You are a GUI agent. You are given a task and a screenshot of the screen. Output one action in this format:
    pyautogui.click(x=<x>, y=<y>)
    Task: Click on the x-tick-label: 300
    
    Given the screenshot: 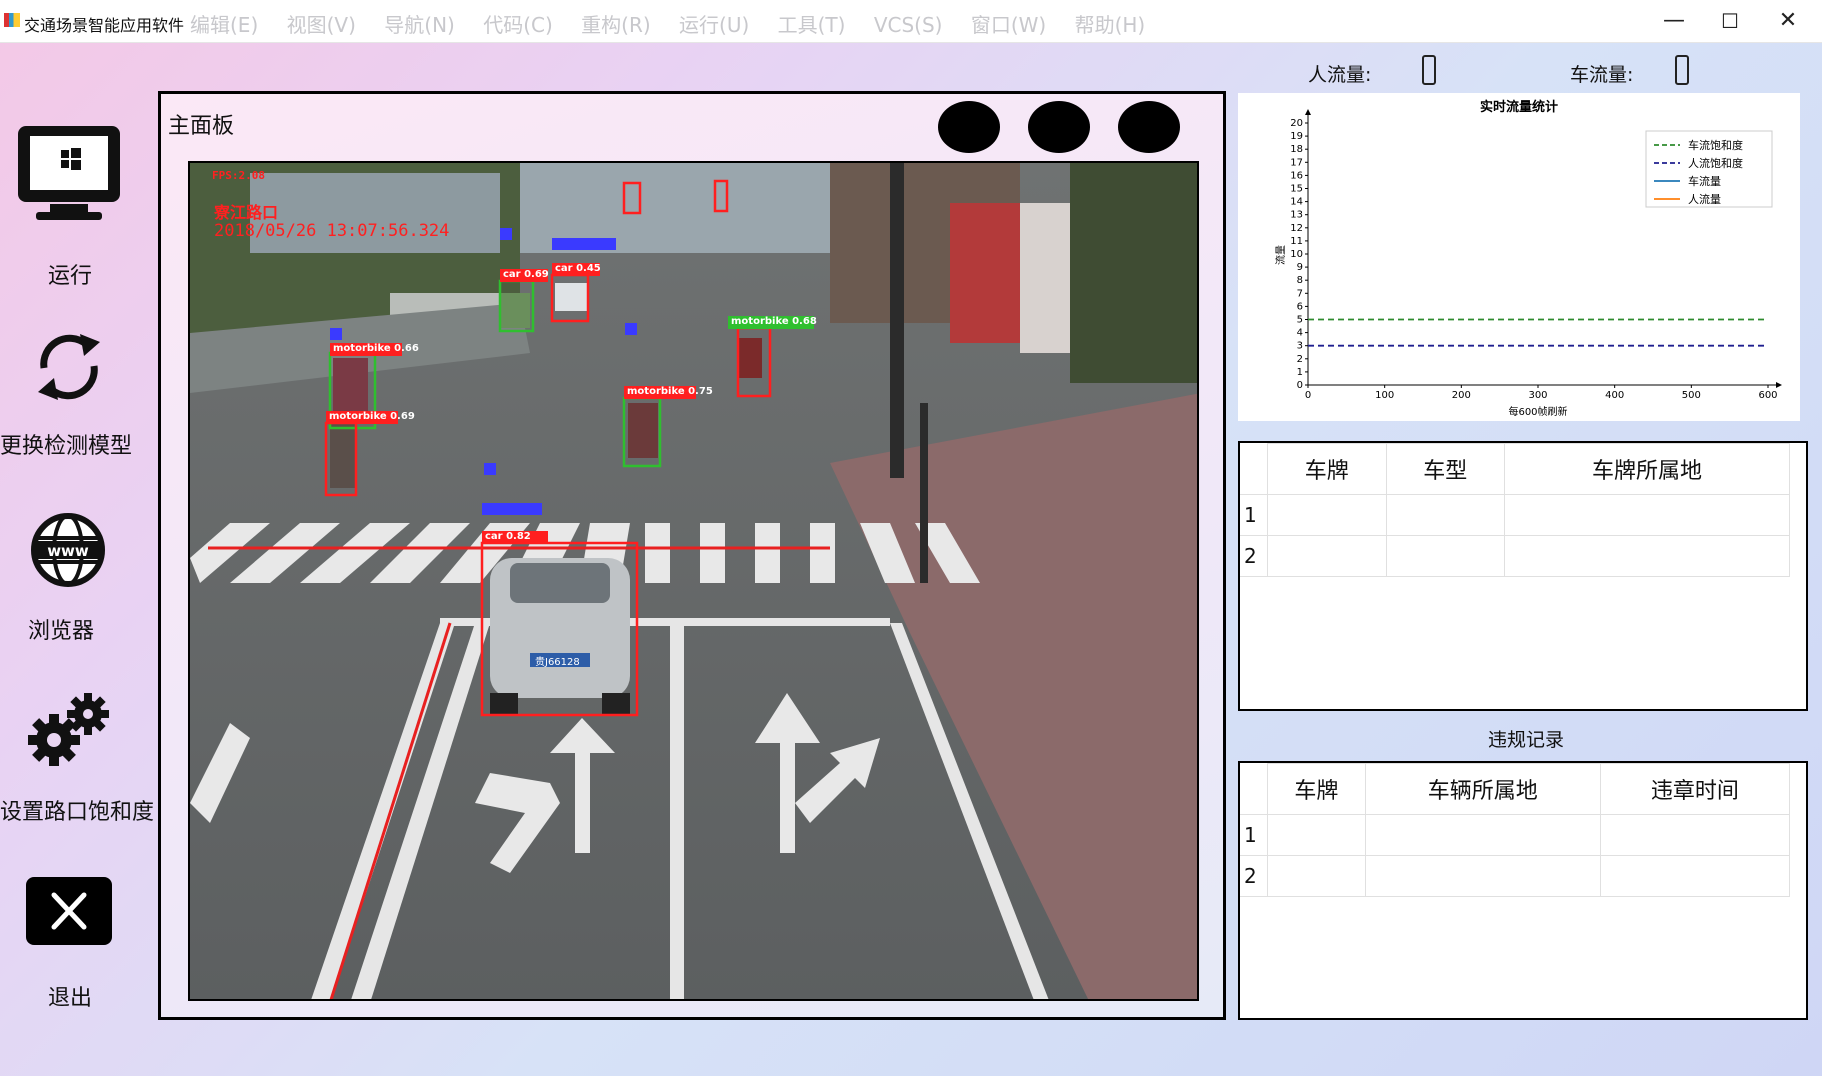 What is the action you would take?
    pyautogui.click(x=1537, y=395)
    